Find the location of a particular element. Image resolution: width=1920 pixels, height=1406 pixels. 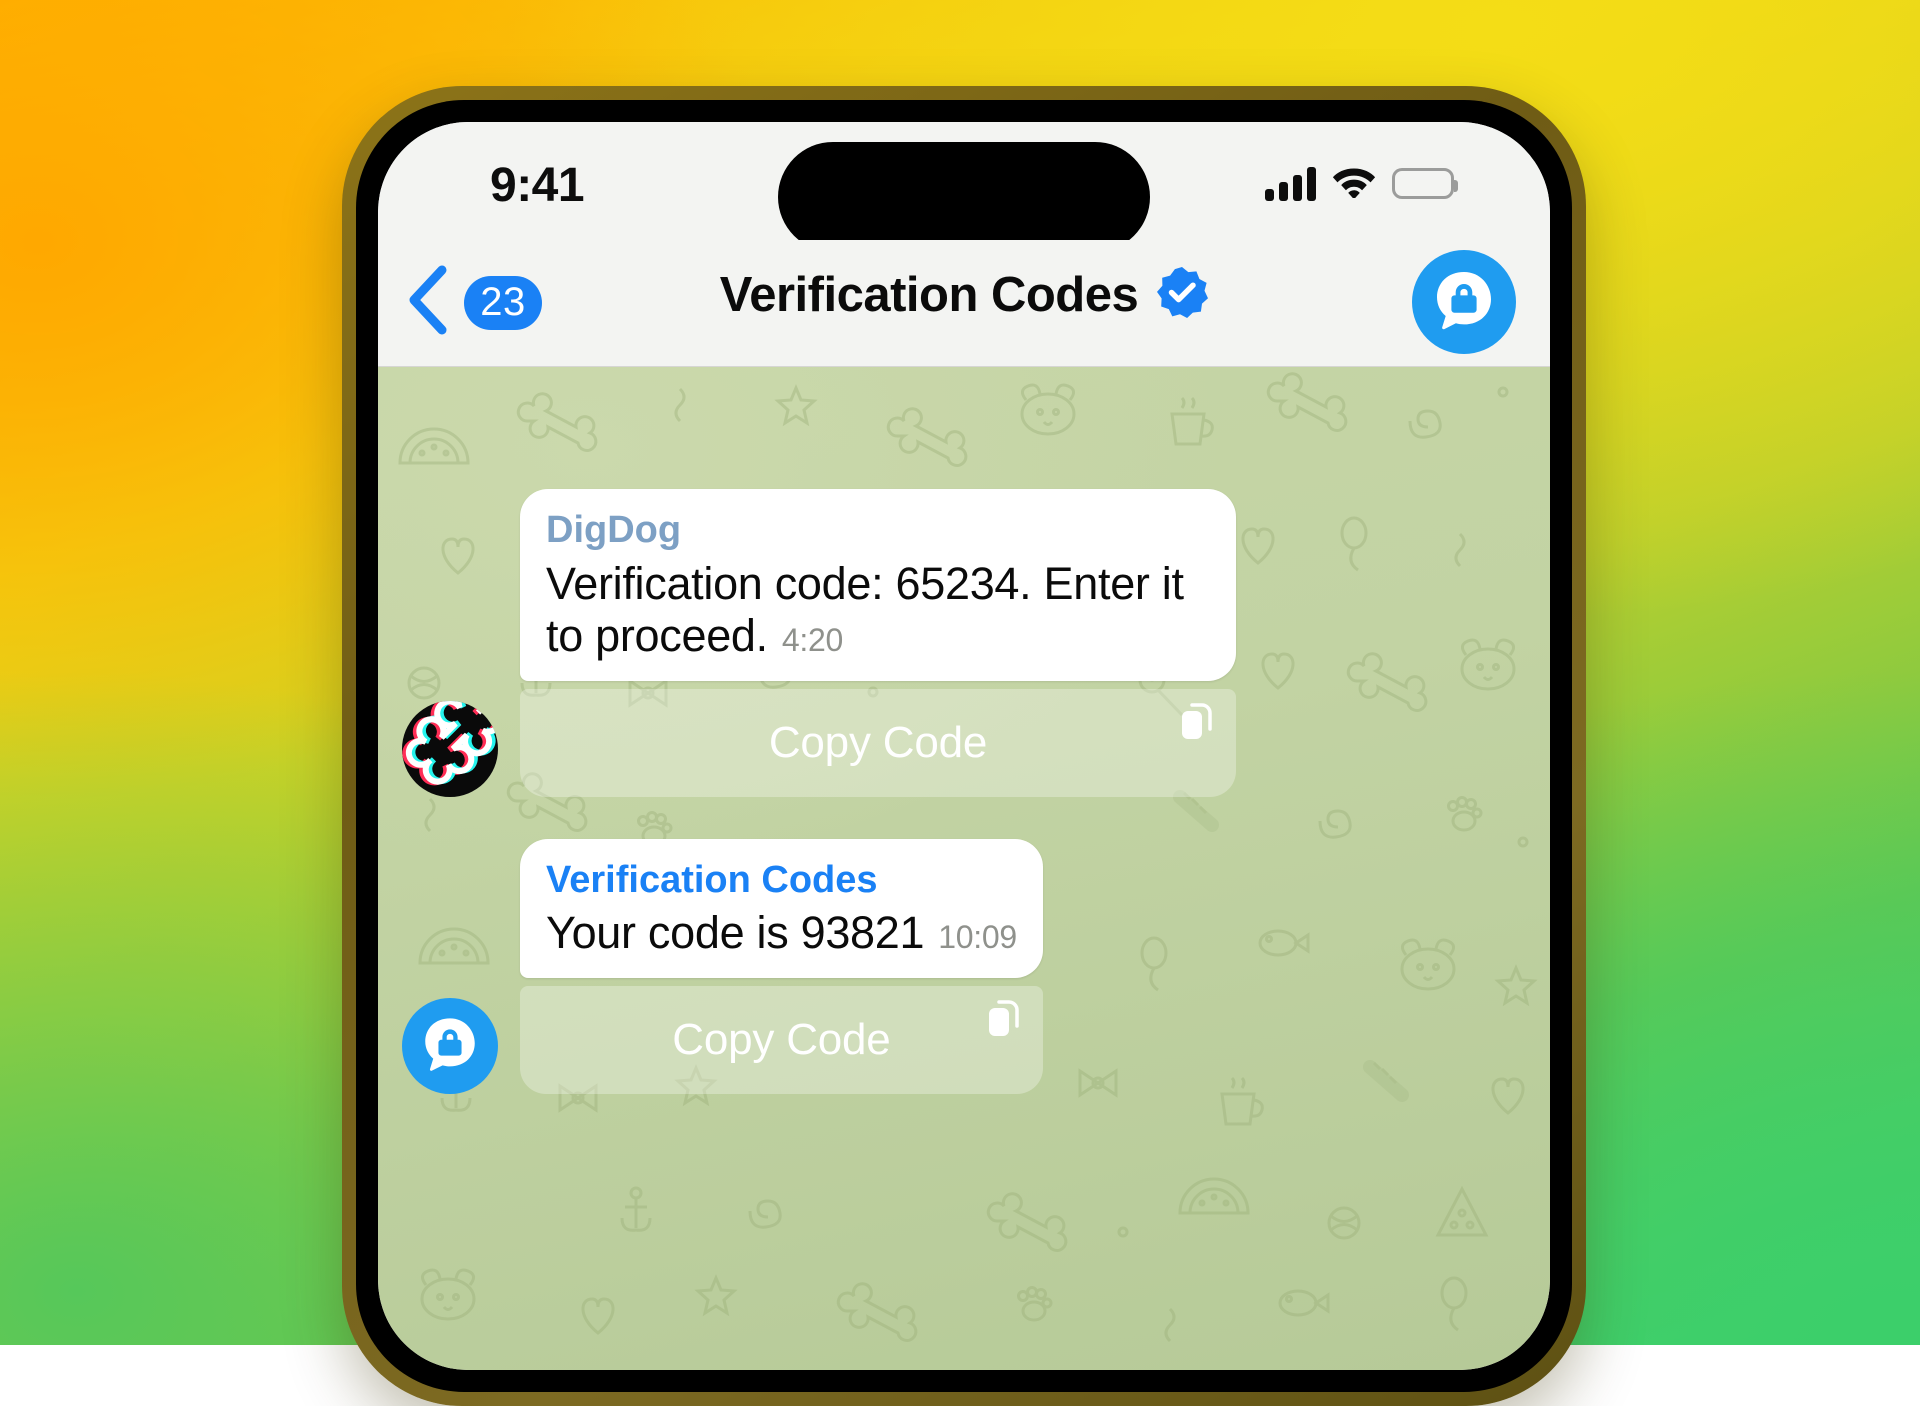

status-bar-icons is located at coordinates (1361, 183).